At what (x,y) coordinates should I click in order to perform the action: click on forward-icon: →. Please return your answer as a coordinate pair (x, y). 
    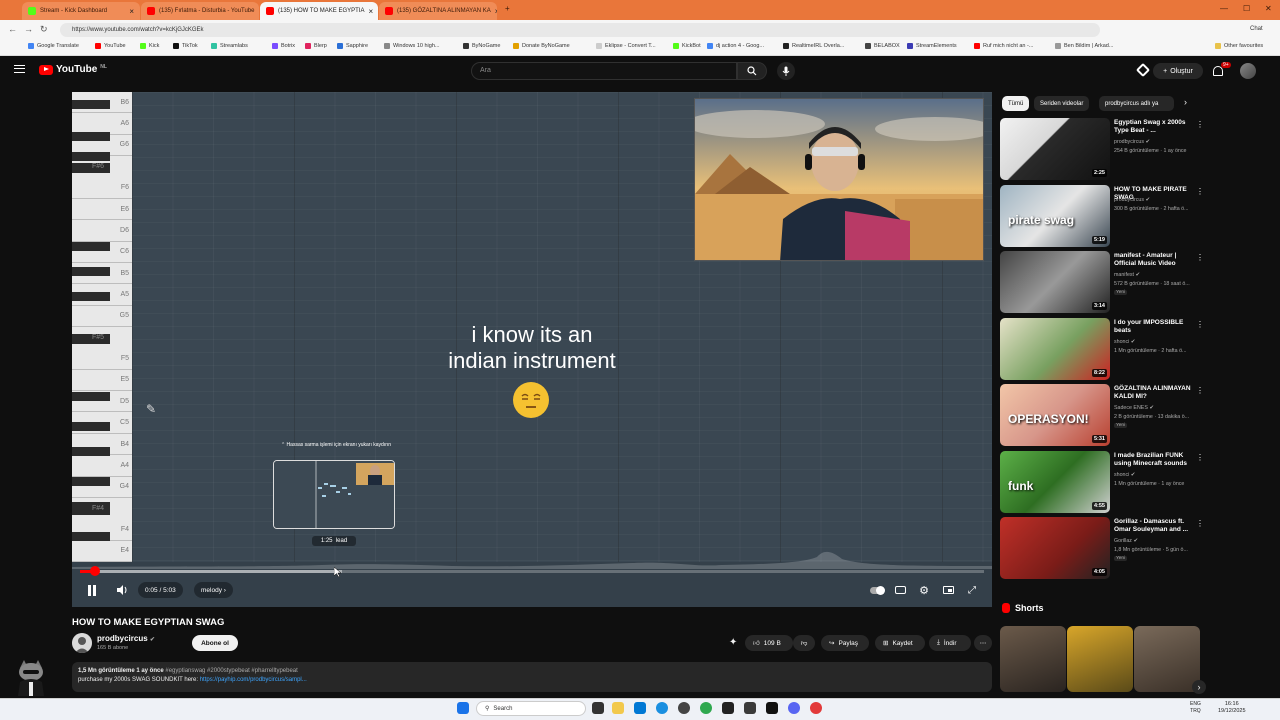
    Looking at the image, I should click on (28, 29).